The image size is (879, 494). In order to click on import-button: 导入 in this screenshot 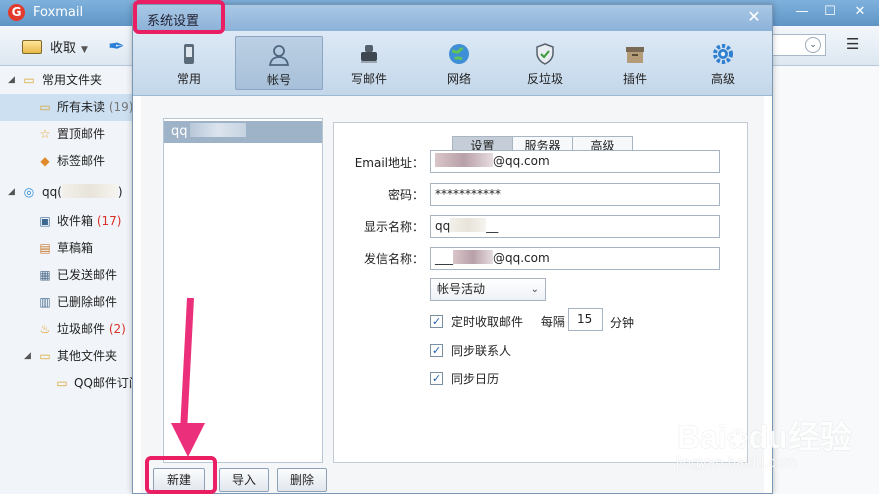, I will do `click(244, 480)`.